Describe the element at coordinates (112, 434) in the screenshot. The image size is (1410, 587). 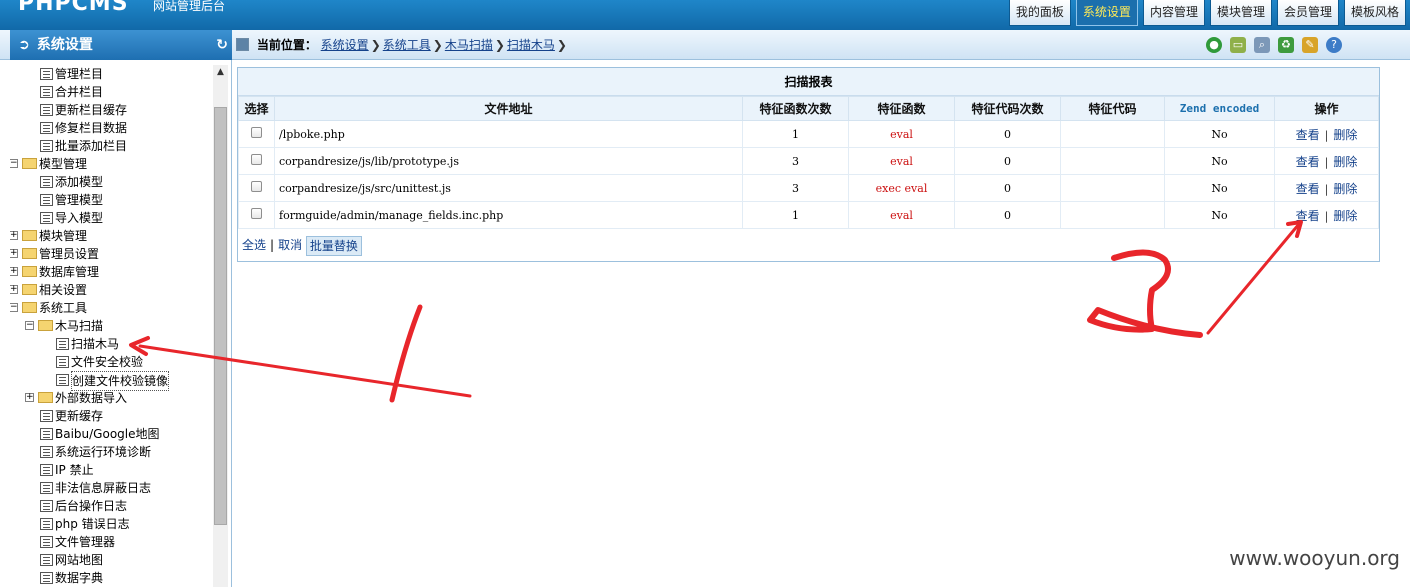
I see `sidebar-item: Baibu/Google地图` at that location.